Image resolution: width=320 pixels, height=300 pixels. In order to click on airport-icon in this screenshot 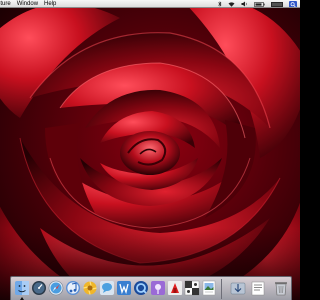, I will do `click(231, 4)`.